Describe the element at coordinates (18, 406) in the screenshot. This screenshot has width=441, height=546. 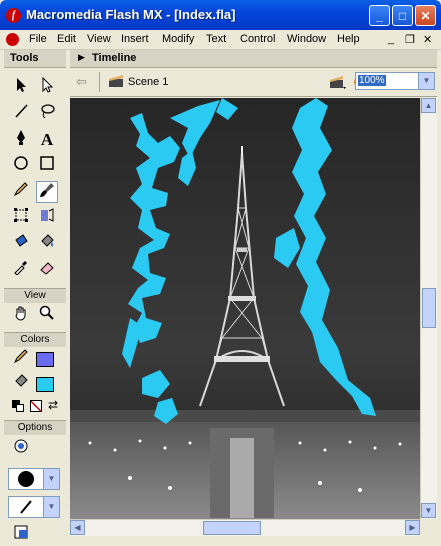
I see `black-white-icon` at that location.